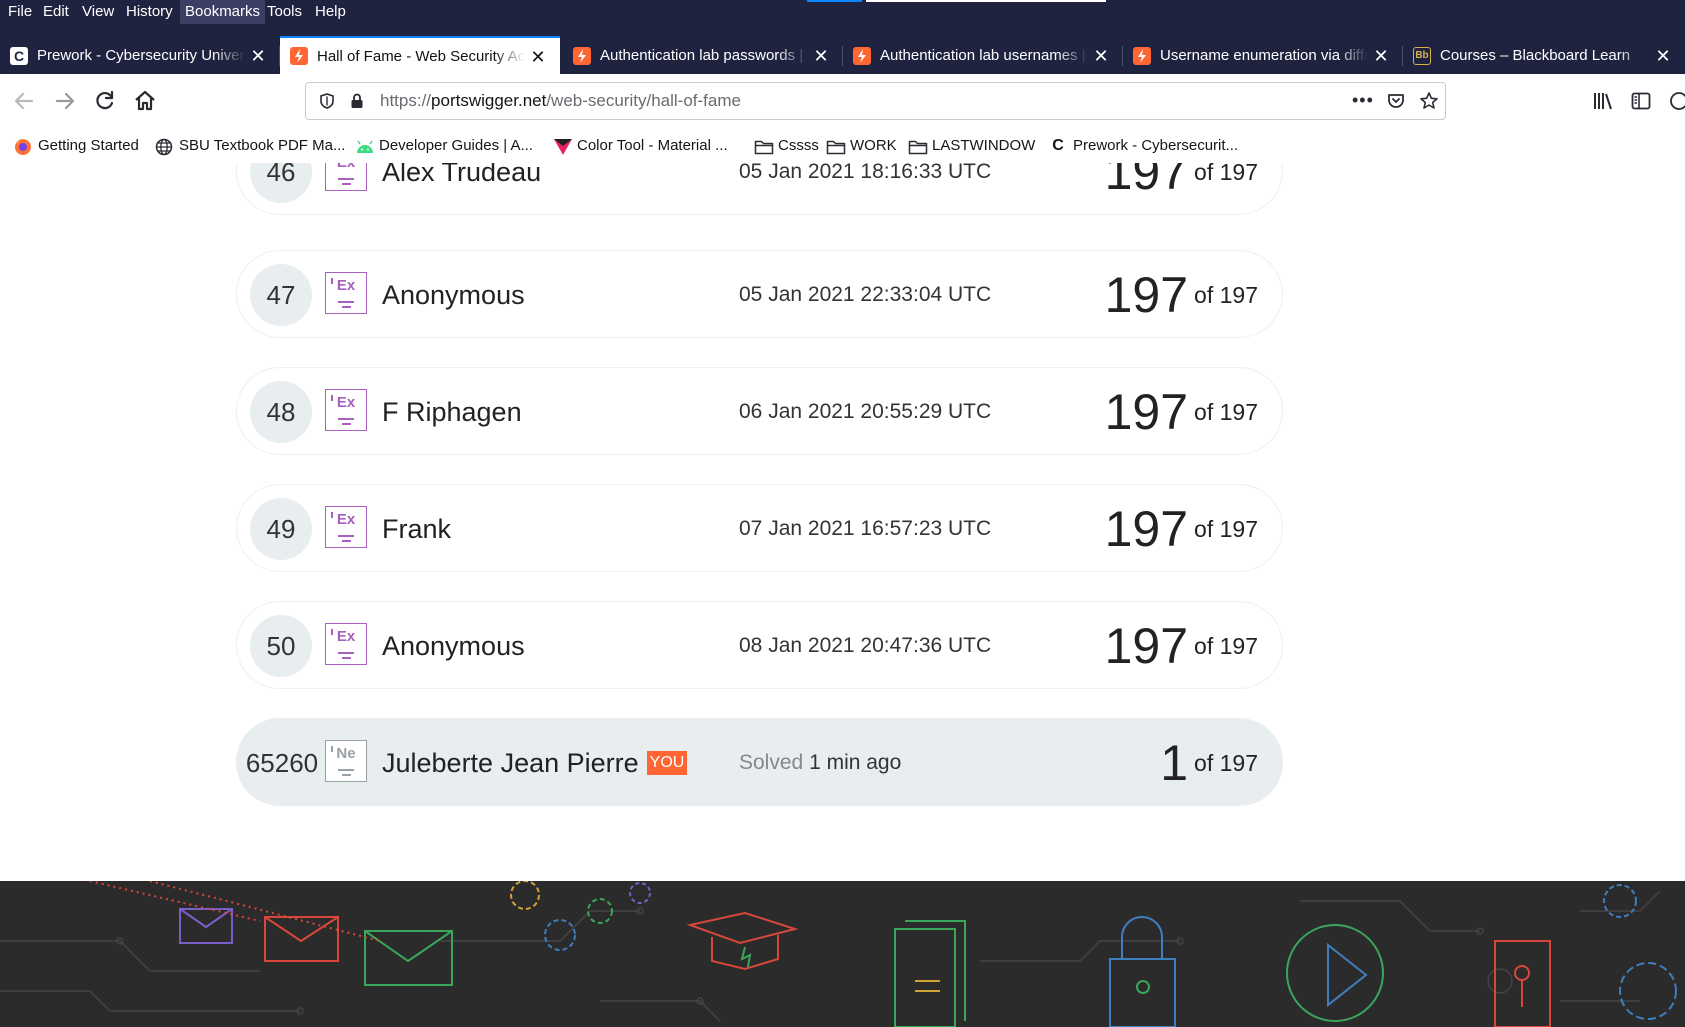  What do you see at coordinates (24, 101) in the screenshot?
I see `back-button` at bounding box center [24, 101].